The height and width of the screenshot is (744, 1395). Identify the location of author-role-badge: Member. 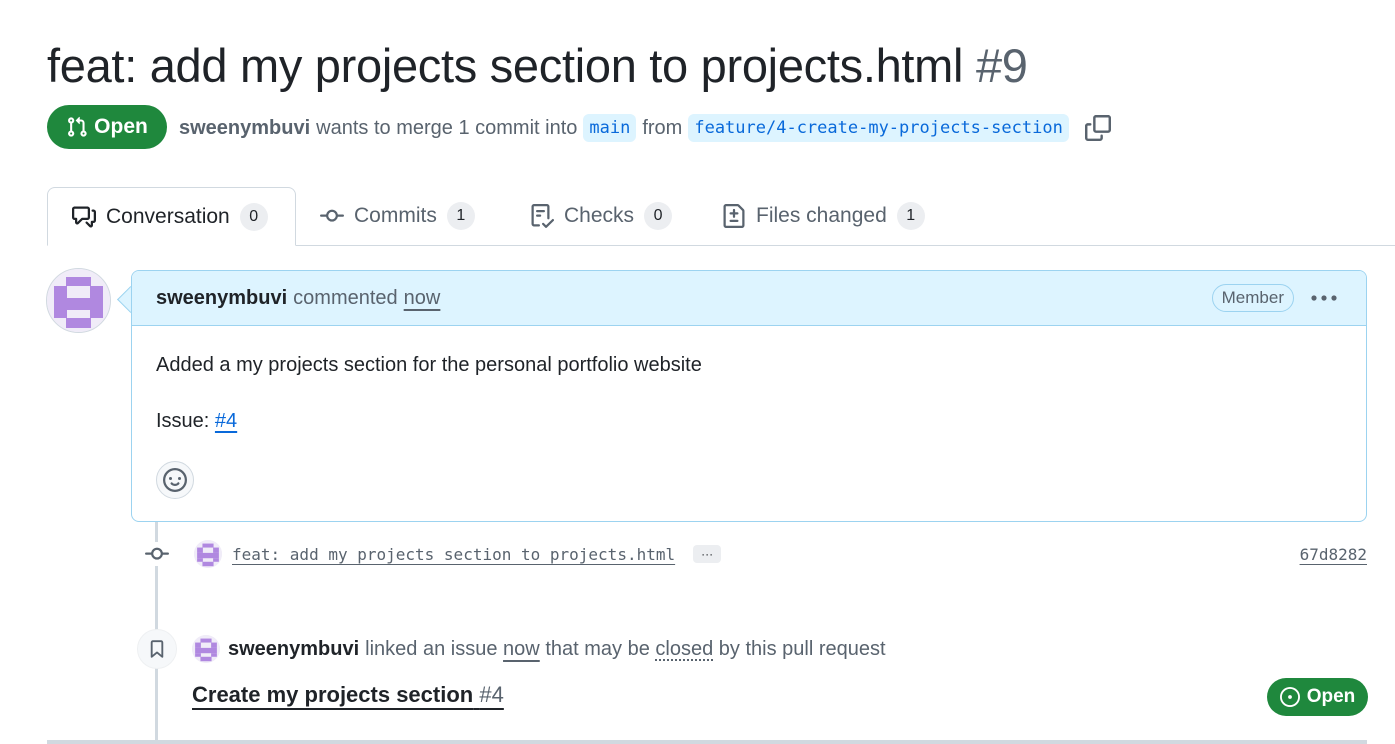
(1252, 298).